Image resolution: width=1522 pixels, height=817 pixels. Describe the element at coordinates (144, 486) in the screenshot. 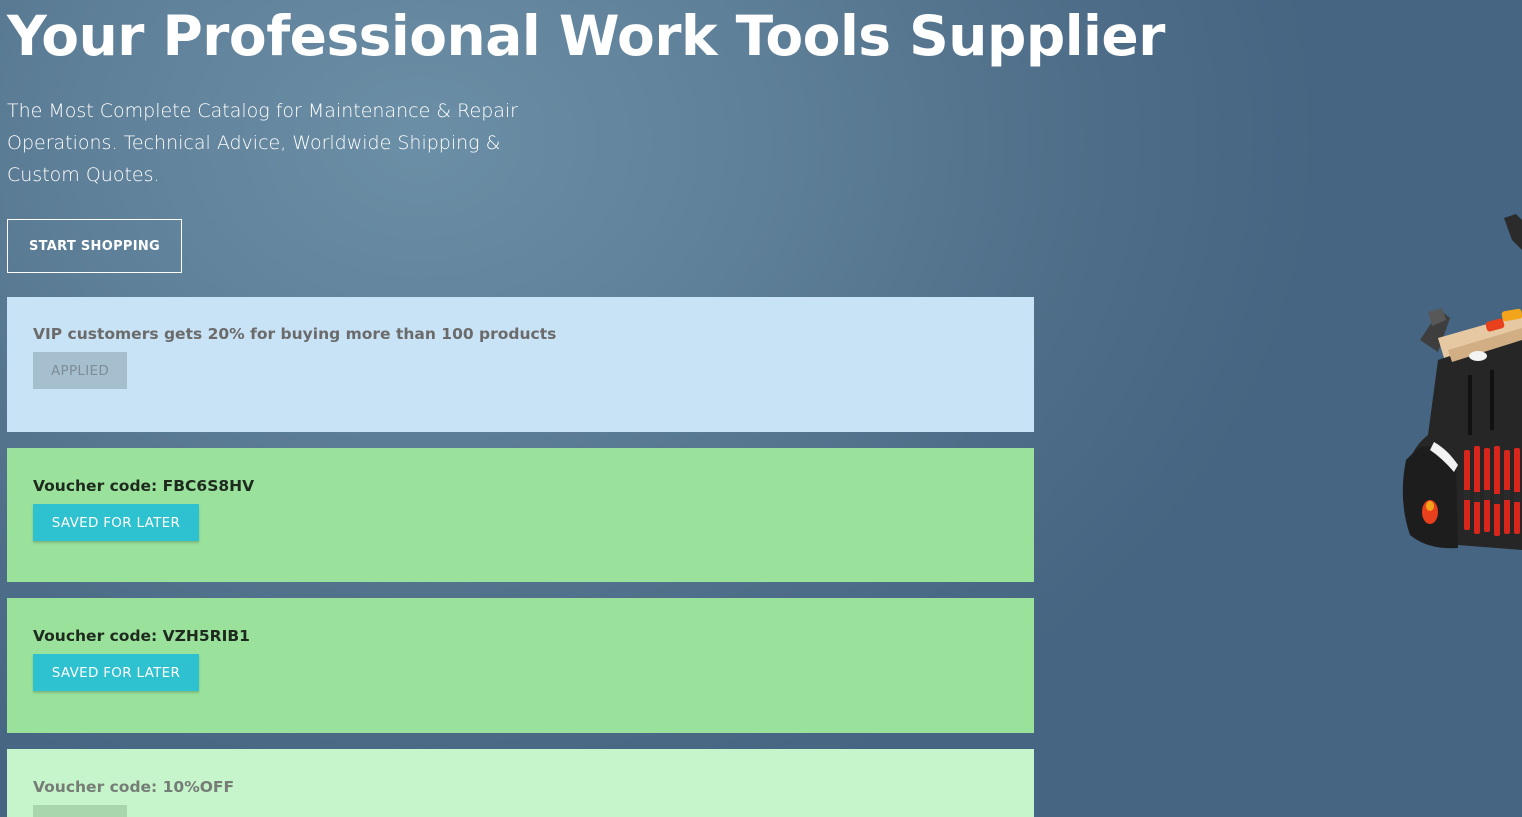

I see `voucher-code-text: Voucher code: FBC6S8HV` at that location.